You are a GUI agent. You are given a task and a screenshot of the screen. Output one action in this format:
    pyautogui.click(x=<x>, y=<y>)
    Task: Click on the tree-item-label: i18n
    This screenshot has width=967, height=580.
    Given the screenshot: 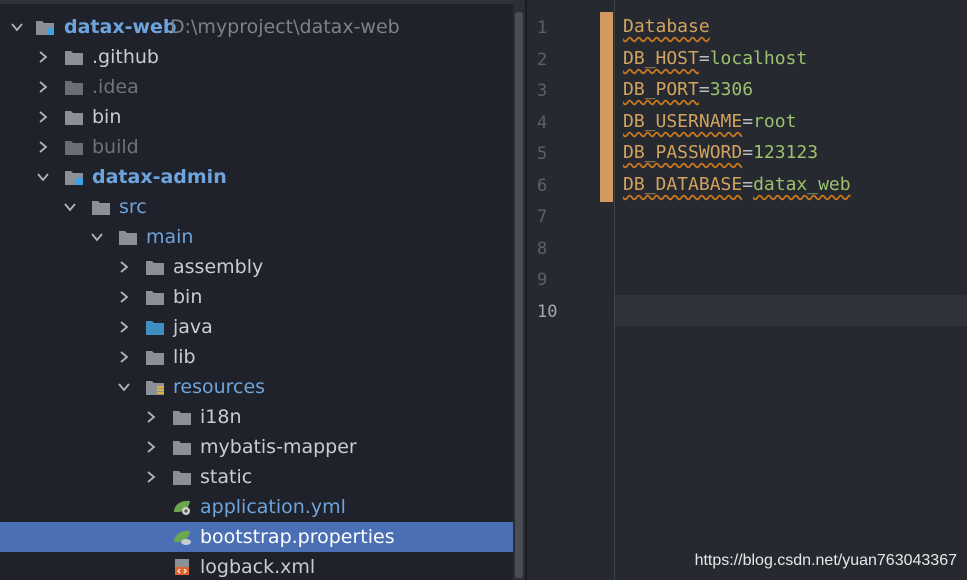 What is the action you would take?
    pyautogui.click(x=221, y=417)
    